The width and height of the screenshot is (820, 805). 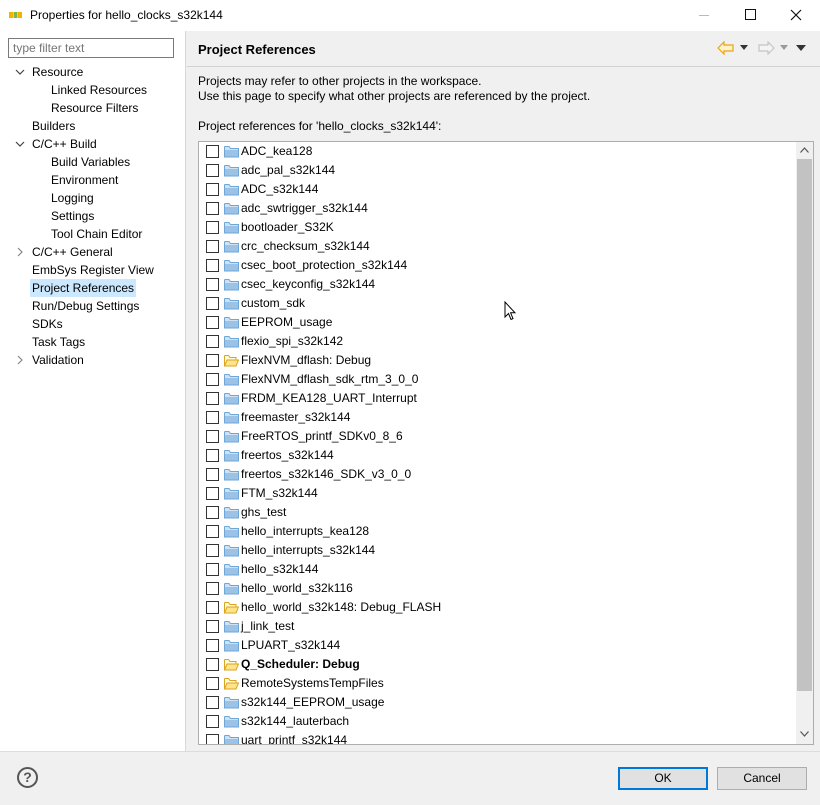 What do you see at coordinates (498, 683) in the screenshot?
I see `list-item: RemoteSystemsTempFiles` at bounding box center [498, 683].